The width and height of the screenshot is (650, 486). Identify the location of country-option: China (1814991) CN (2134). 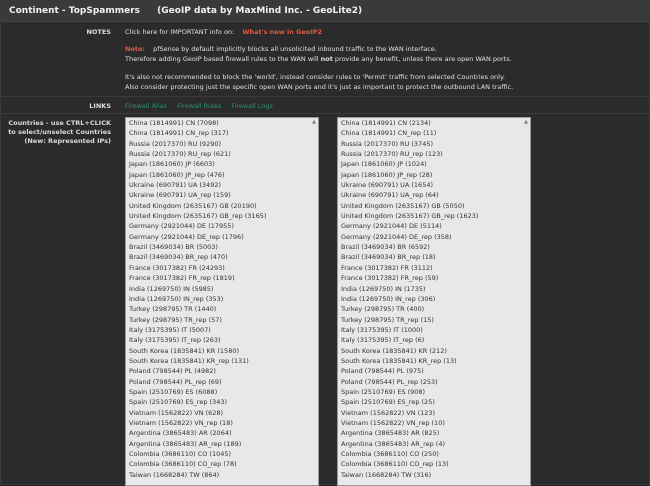
(434, 123).